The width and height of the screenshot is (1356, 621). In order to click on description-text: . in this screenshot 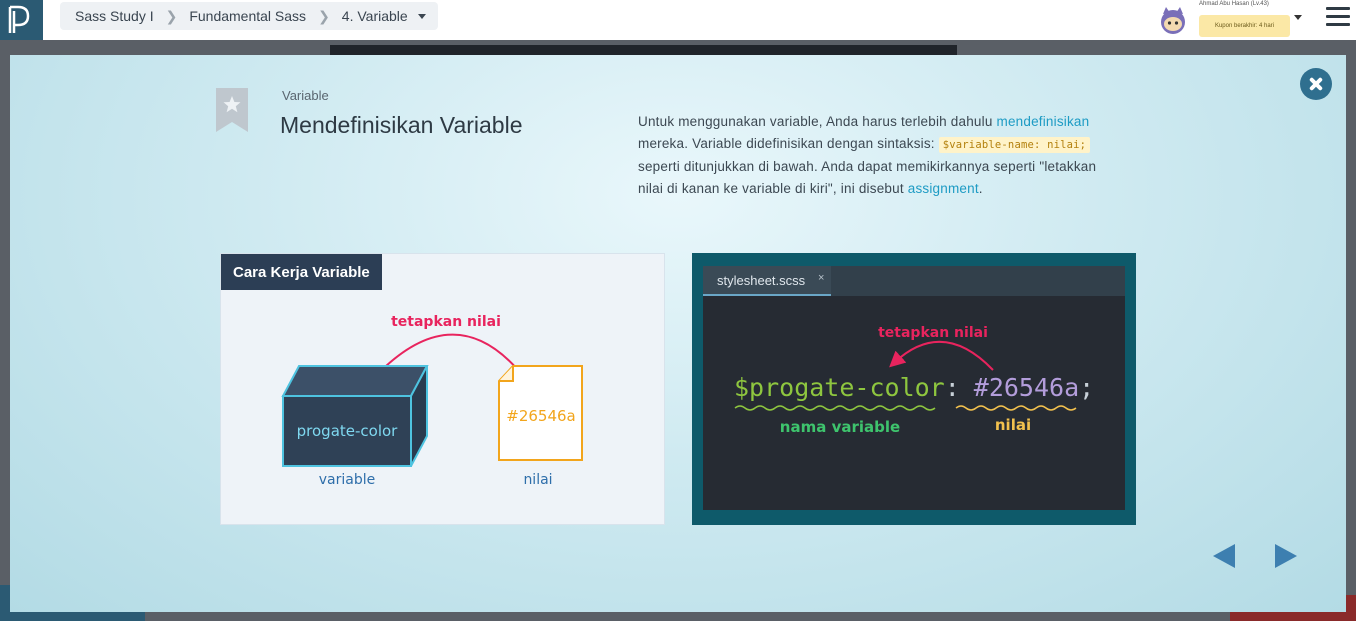, I will do `click(980, 188)`.